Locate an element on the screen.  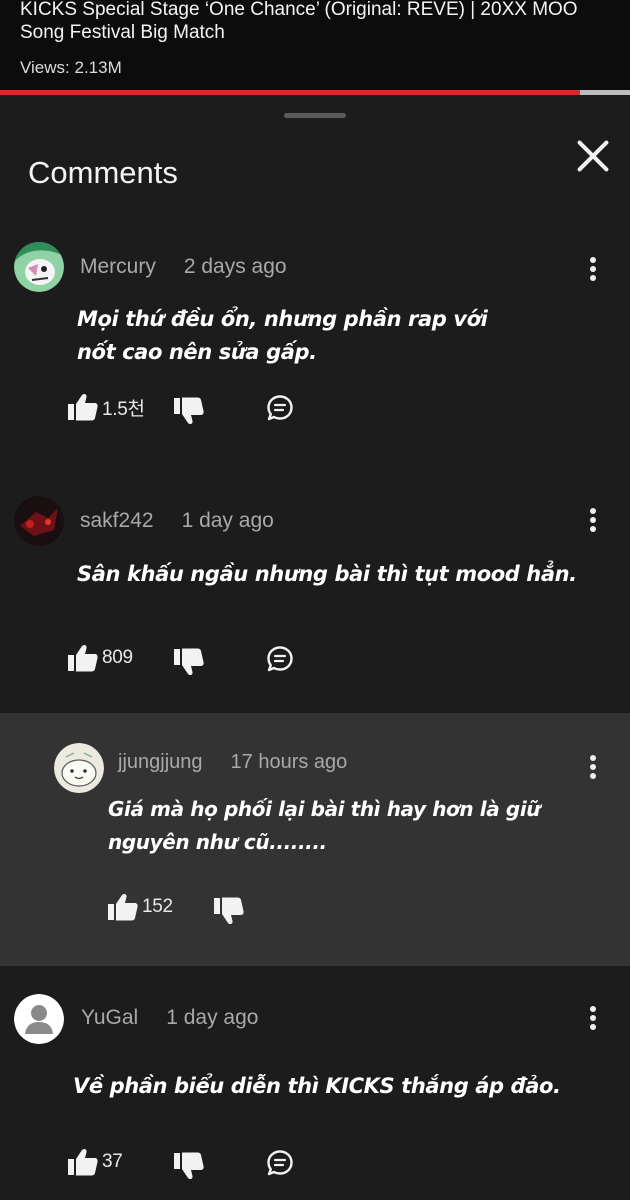
jjungjjung-avatar-icon is located at coordinates (79, 768).